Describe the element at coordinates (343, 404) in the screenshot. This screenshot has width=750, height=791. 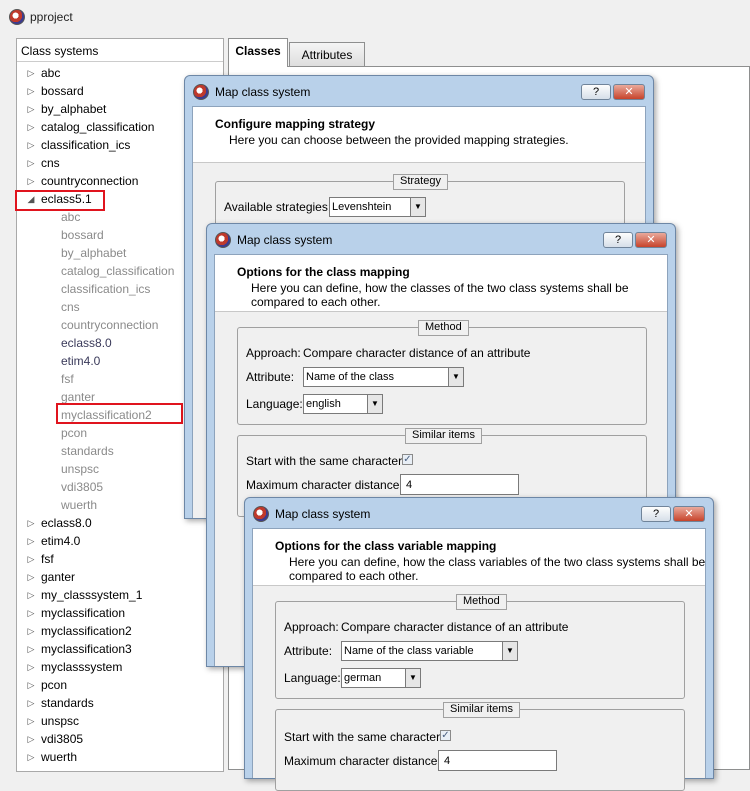
I see `language-select: english ▼` at that location.